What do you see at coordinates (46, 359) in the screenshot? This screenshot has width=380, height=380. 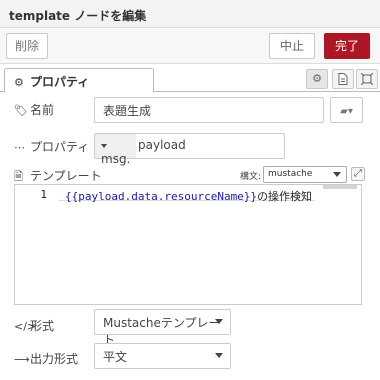 I see `output-label: ⟶出力形式` at bounding box center [46, 359].